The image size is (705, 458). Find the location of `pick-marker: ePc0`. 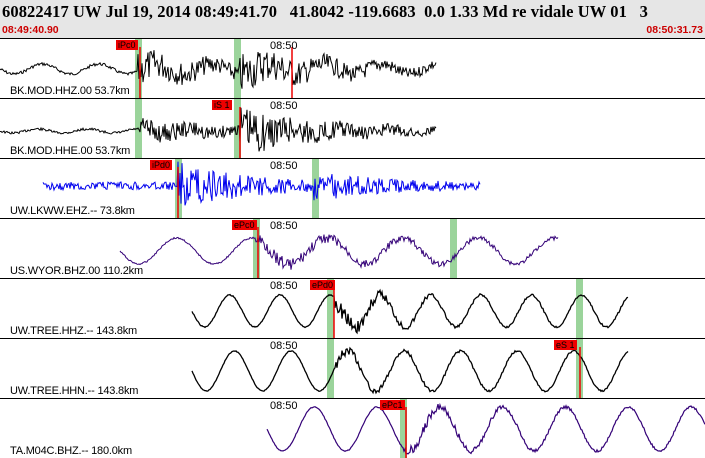

pick-marker: ePc0 is located at coordinates (244, 225).